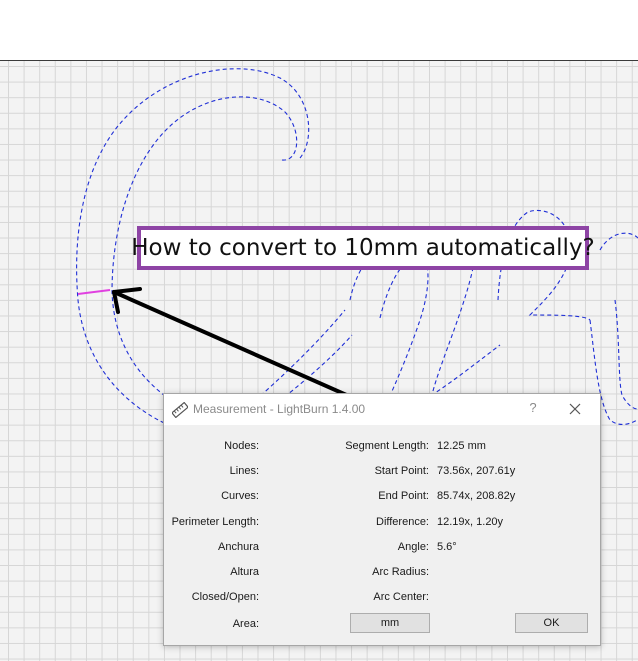  I want to click on ruler-icon, so click(180, 410).